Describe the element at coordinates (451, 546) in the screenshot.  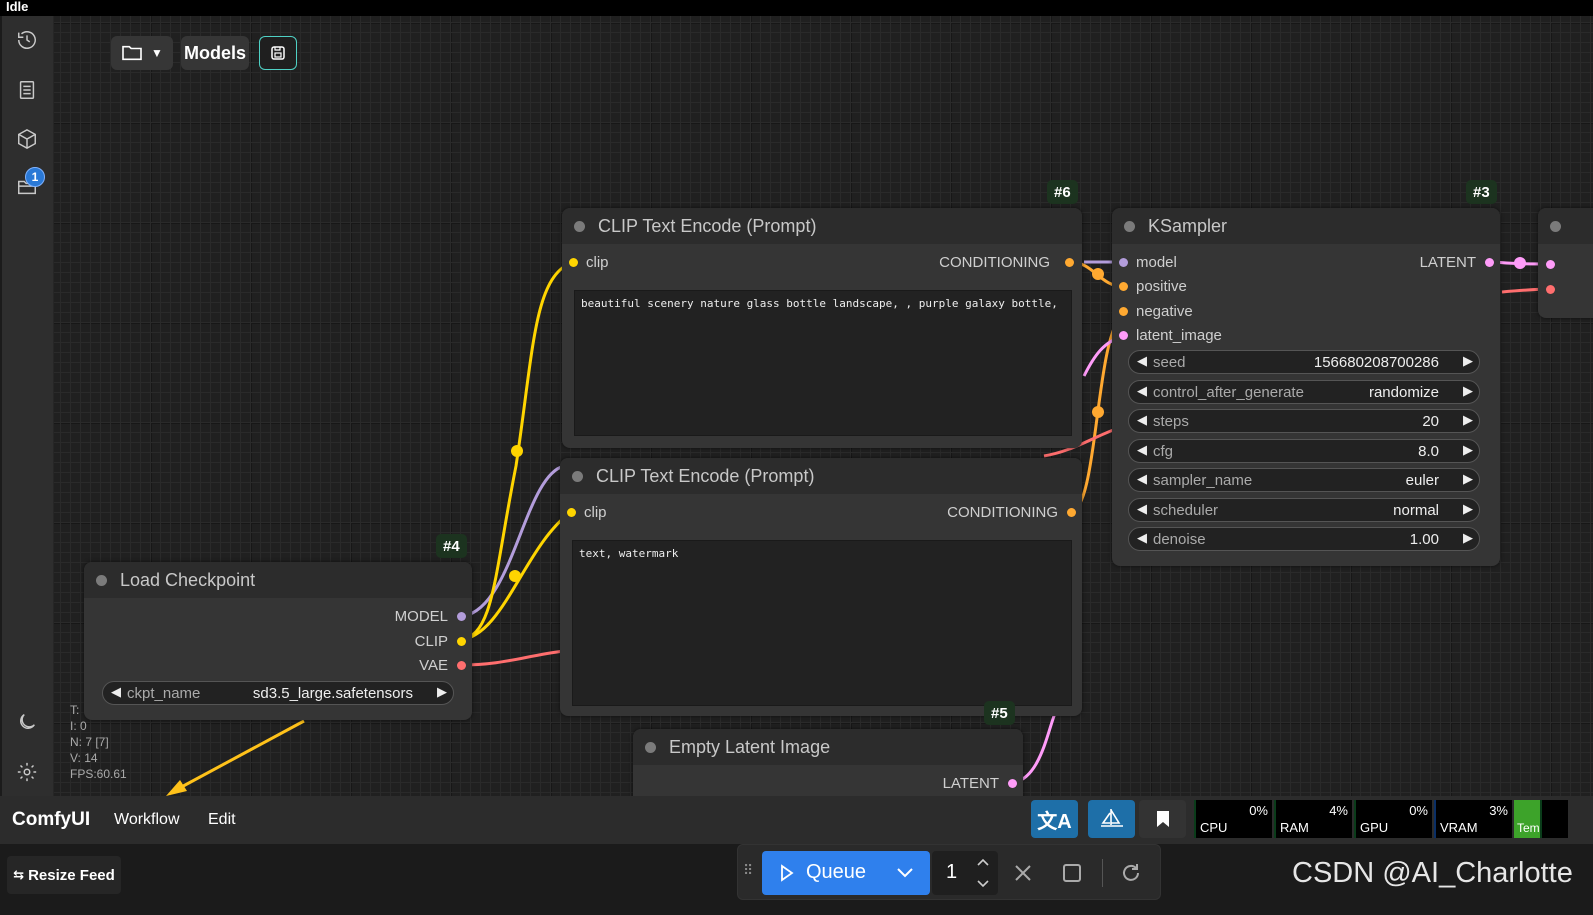
I see `node-id-badge: #4` at that location.